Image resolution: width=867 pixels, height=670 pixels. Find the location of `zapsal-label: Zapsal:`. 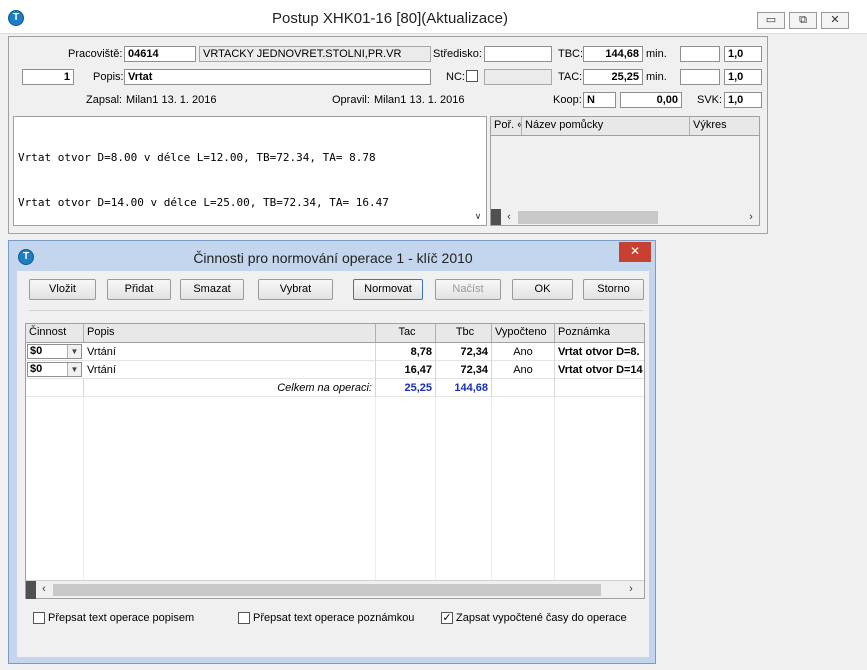

zapsal-label: Zapsal: is located at coordinates (104, 100).